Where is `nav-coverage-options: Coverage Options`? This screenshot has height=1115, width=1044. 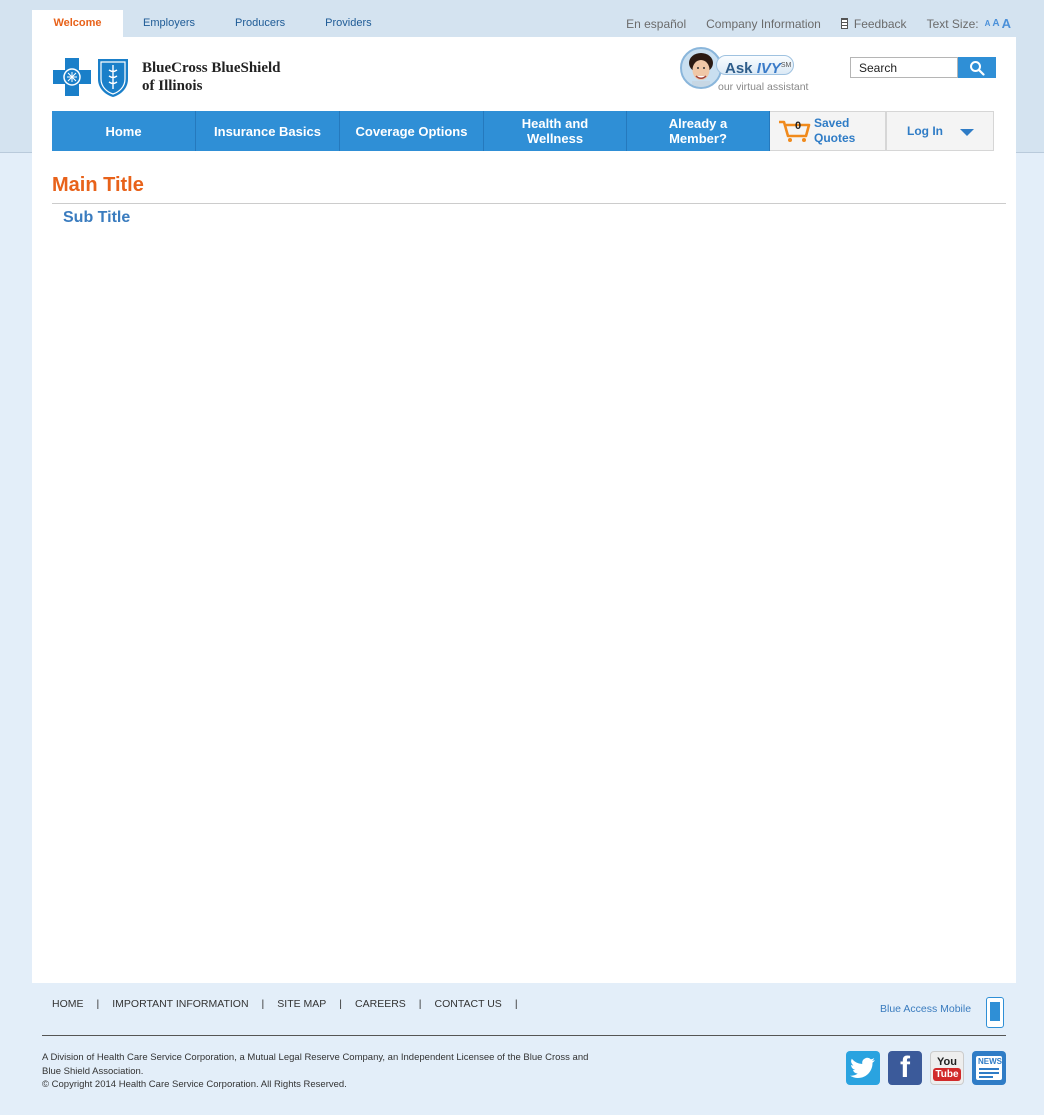 nav-coverage-options: Coverage Options is located at coordinates (412, 131).